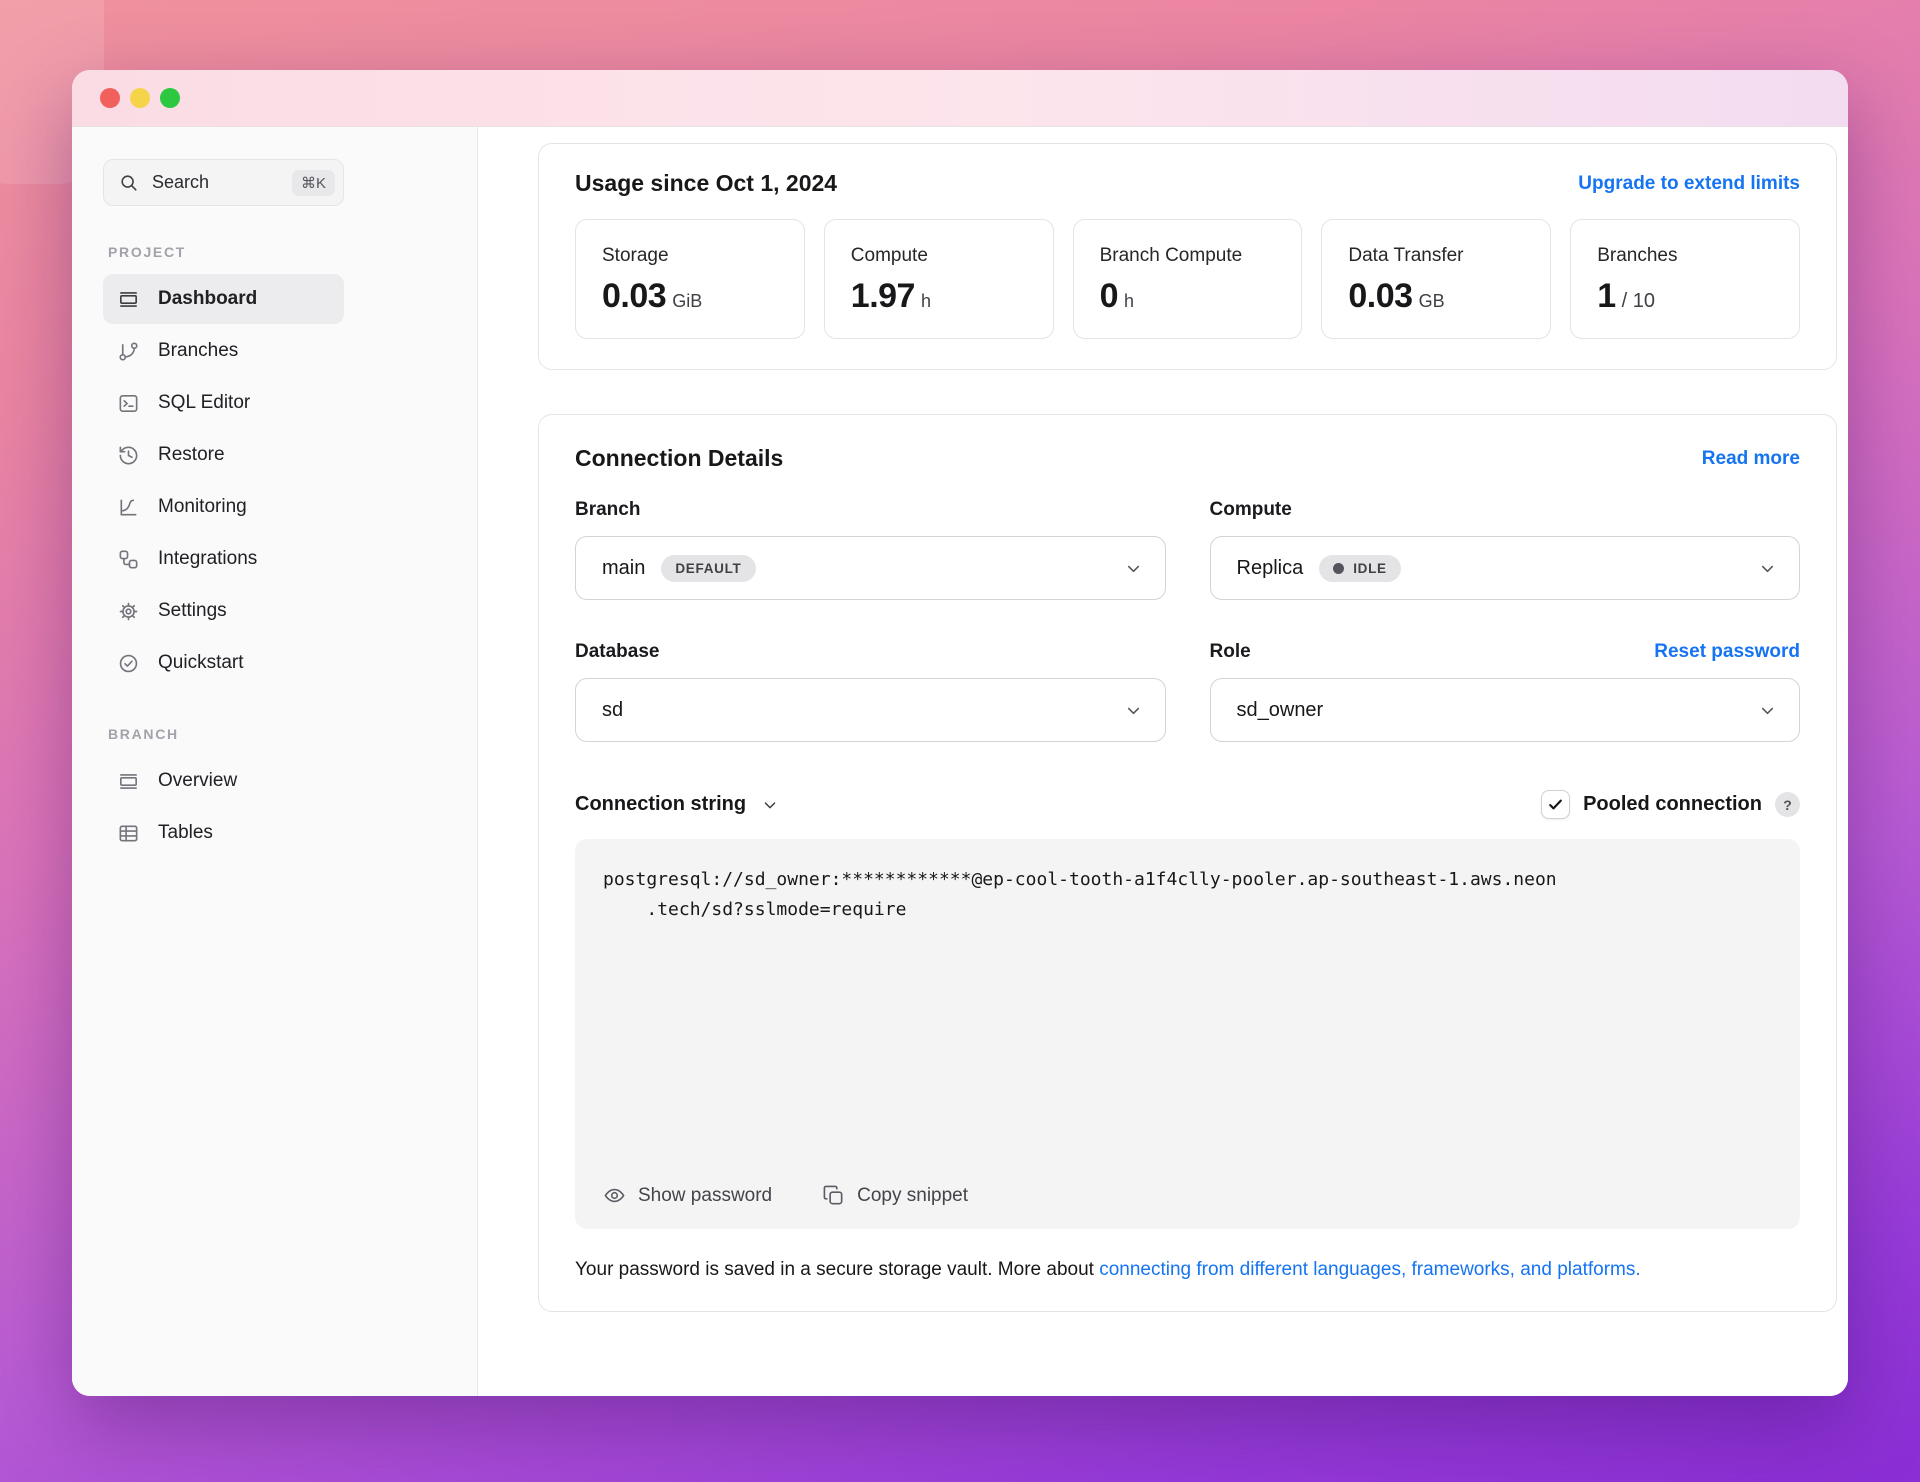 This screenshot has height=1482, width=1920. Describe the element at coordinates (608, 509) in the screenshot. I see `branch-field-label: Branch` at that location.